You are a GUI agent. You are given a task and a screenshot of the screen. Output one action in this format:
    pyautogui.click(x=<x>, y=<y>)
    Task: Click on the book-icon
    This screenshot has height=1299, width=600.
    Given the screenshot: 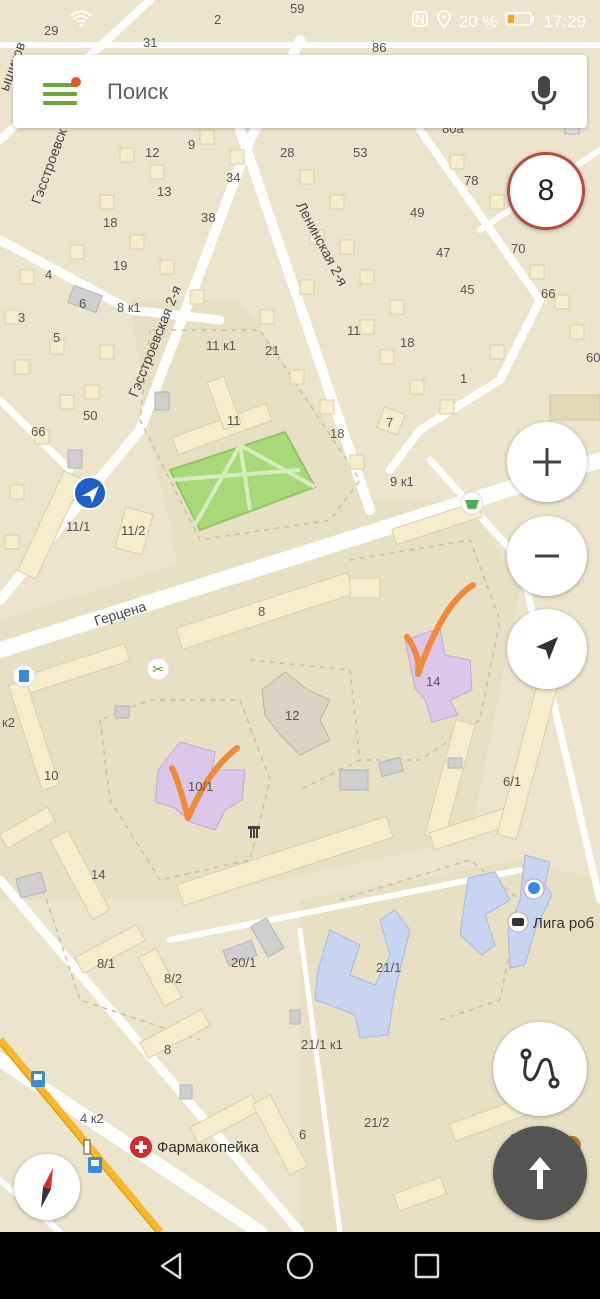 What is the action you would take?
    pyautogui.click(x=24, y=676)
    